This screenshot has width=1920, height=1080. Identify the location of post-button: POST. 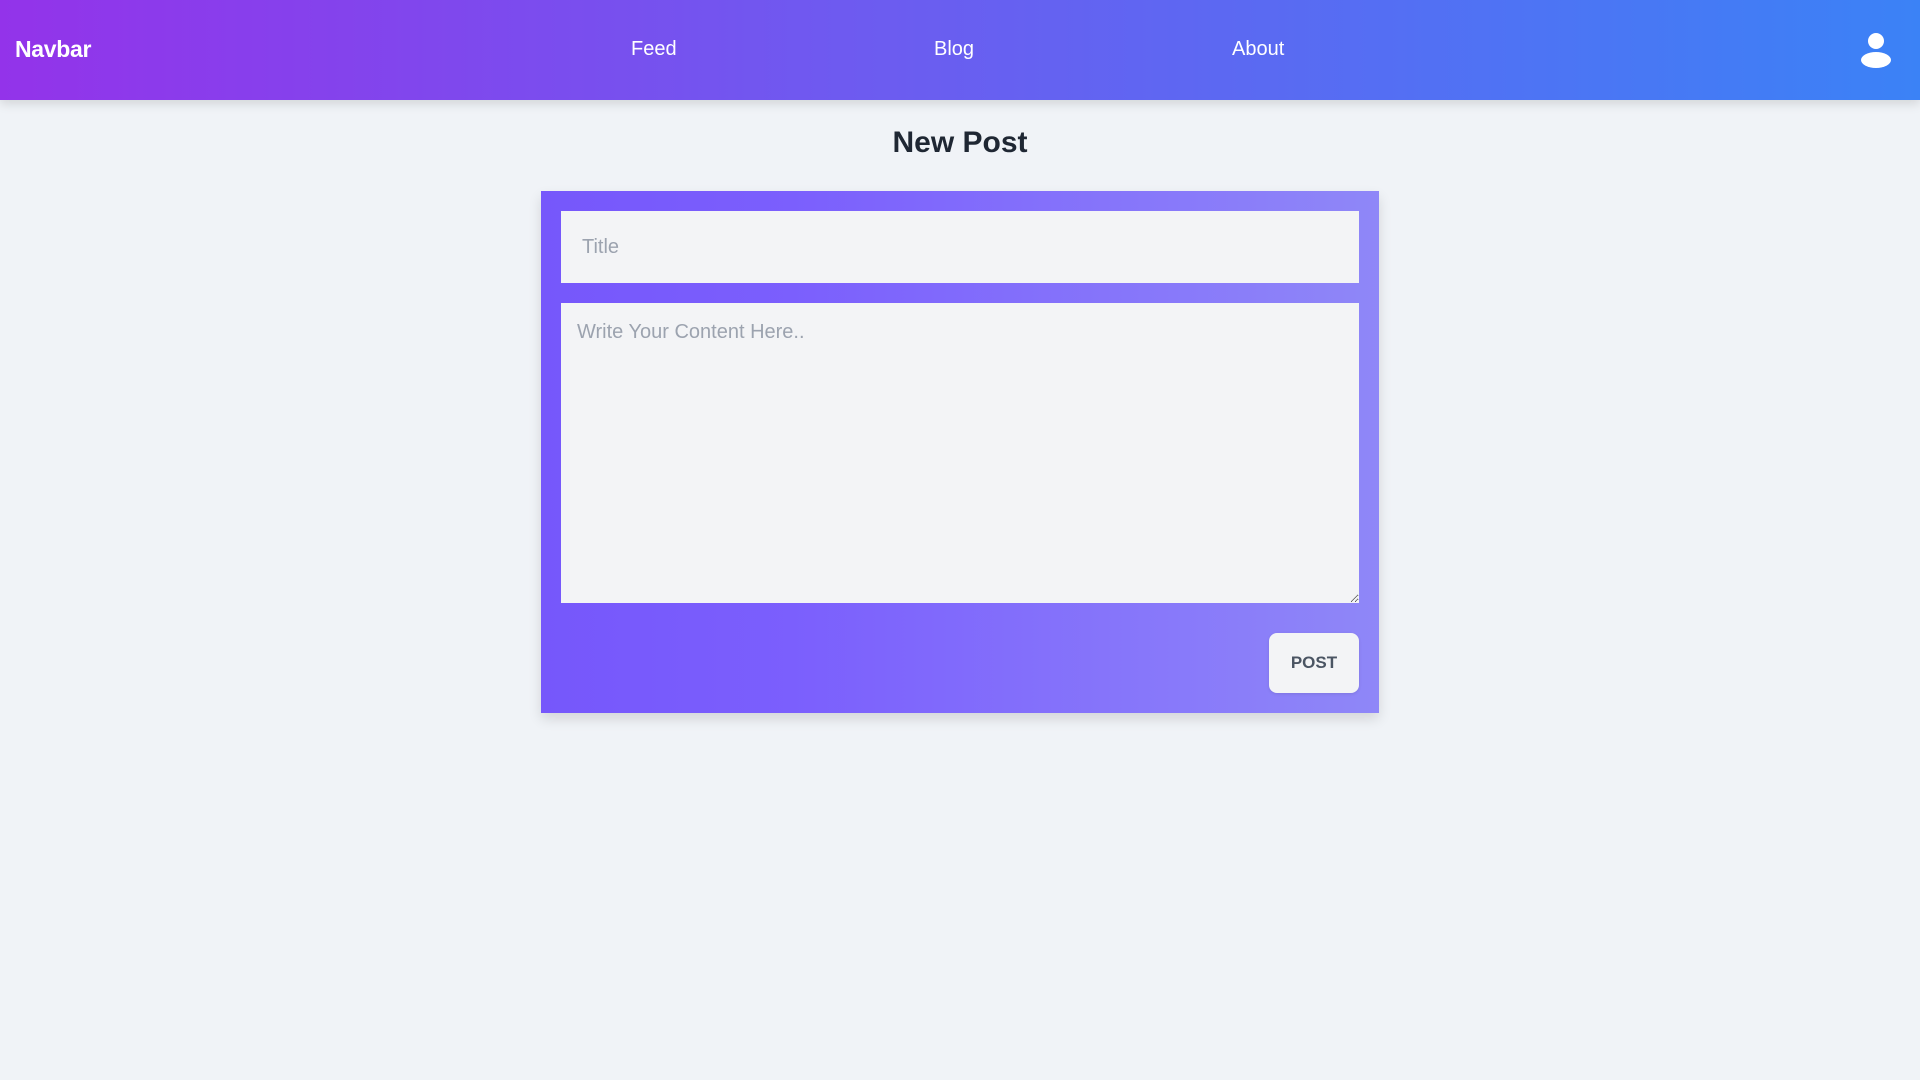
(1314, 663).